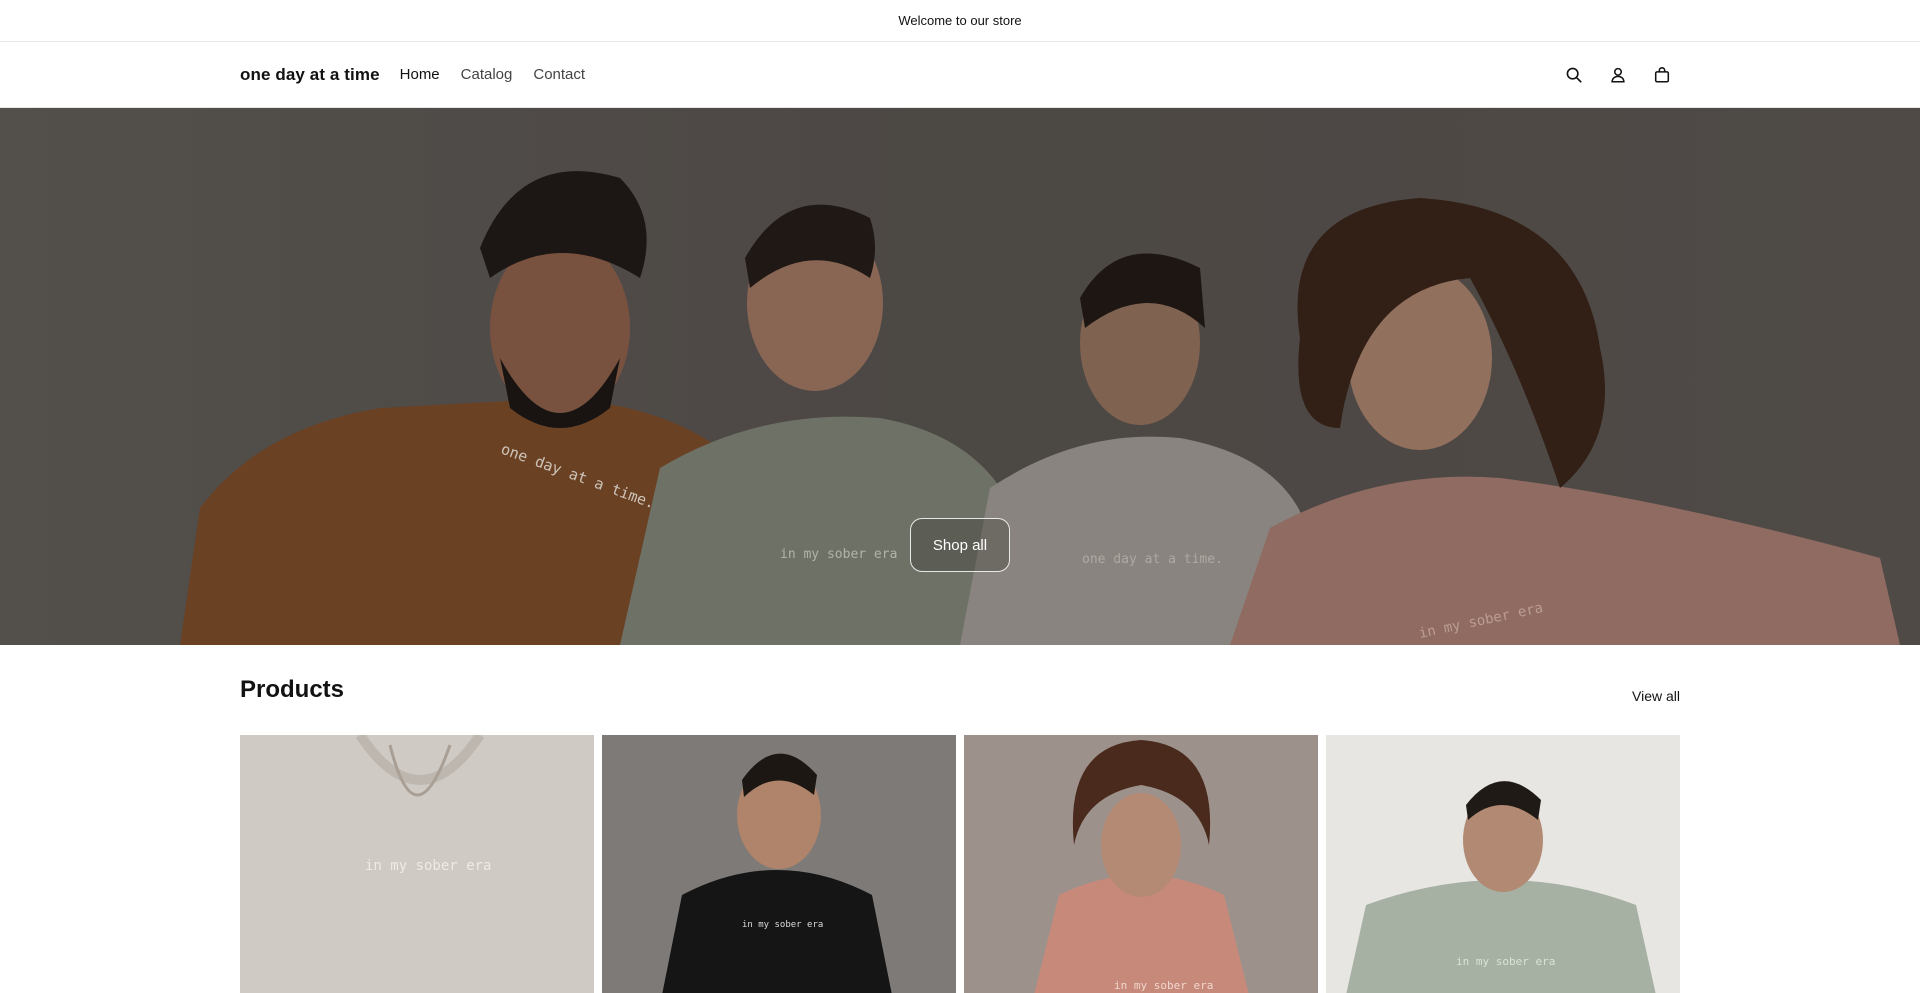 The width and height of the screenshot is (1920, 993). I want to click on announcement-text: Welcome to our store, so click(960, 20).